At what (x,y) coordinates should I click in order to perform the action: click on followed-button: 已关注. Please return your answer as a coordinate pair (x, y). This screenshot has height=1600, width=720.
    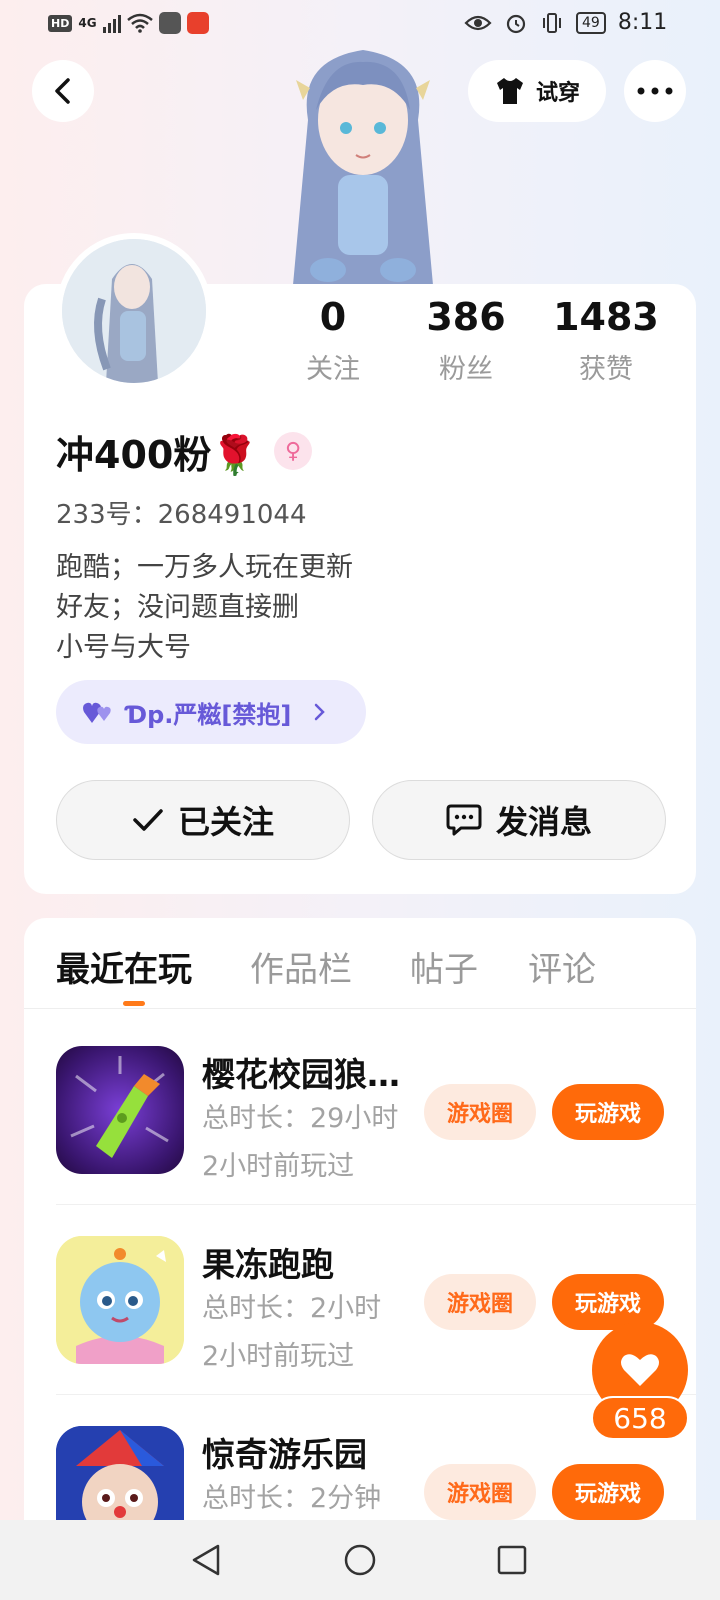
    Looking at the image, I should click on (203, 820).